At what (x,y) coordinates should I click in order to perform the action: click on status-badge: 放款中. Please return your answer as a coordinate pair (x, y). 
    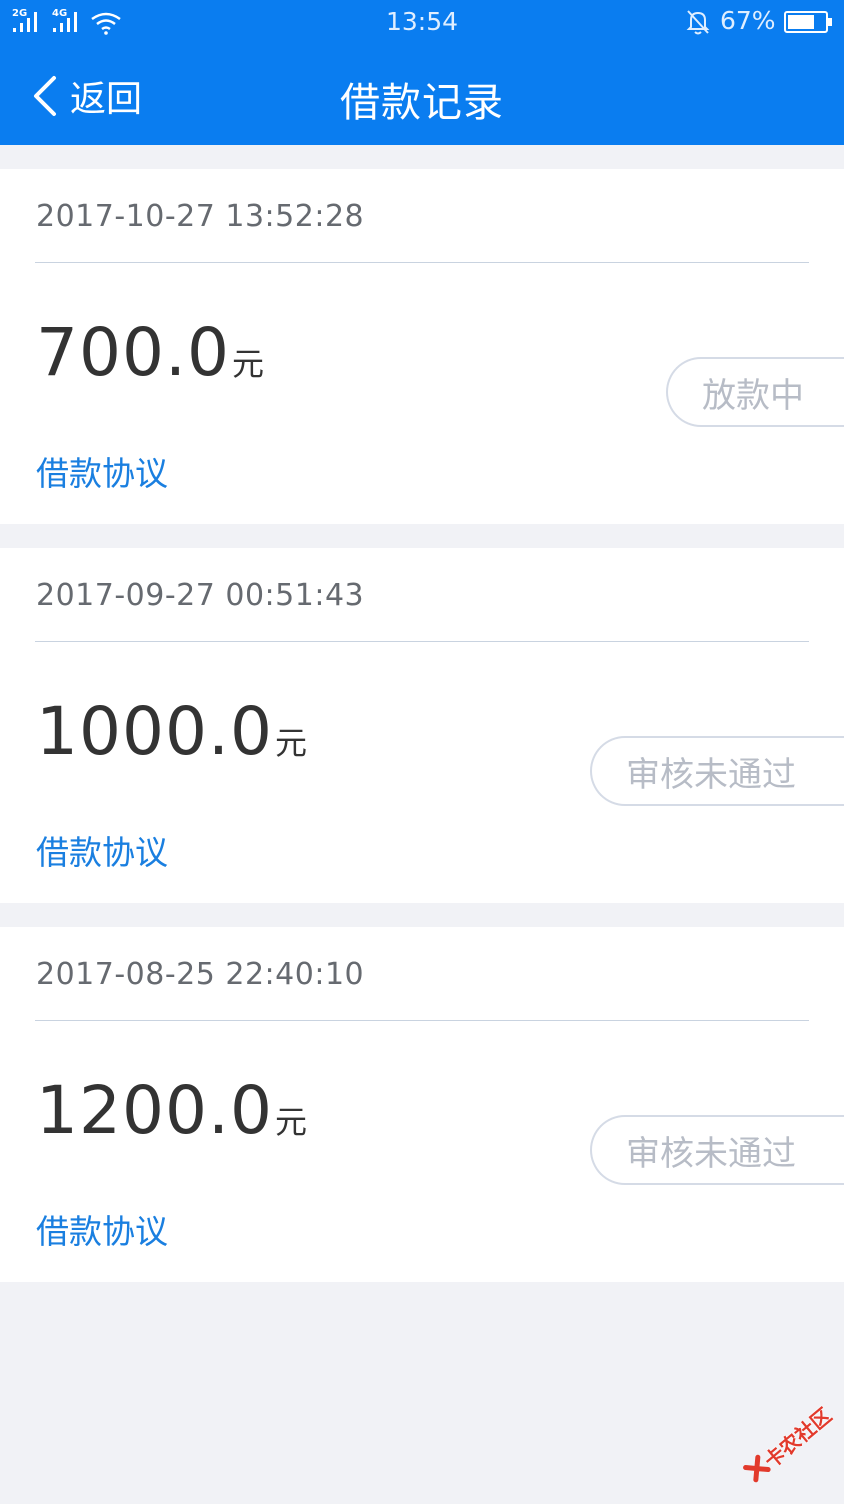
    Looking at the image, I should click on (755, 392).